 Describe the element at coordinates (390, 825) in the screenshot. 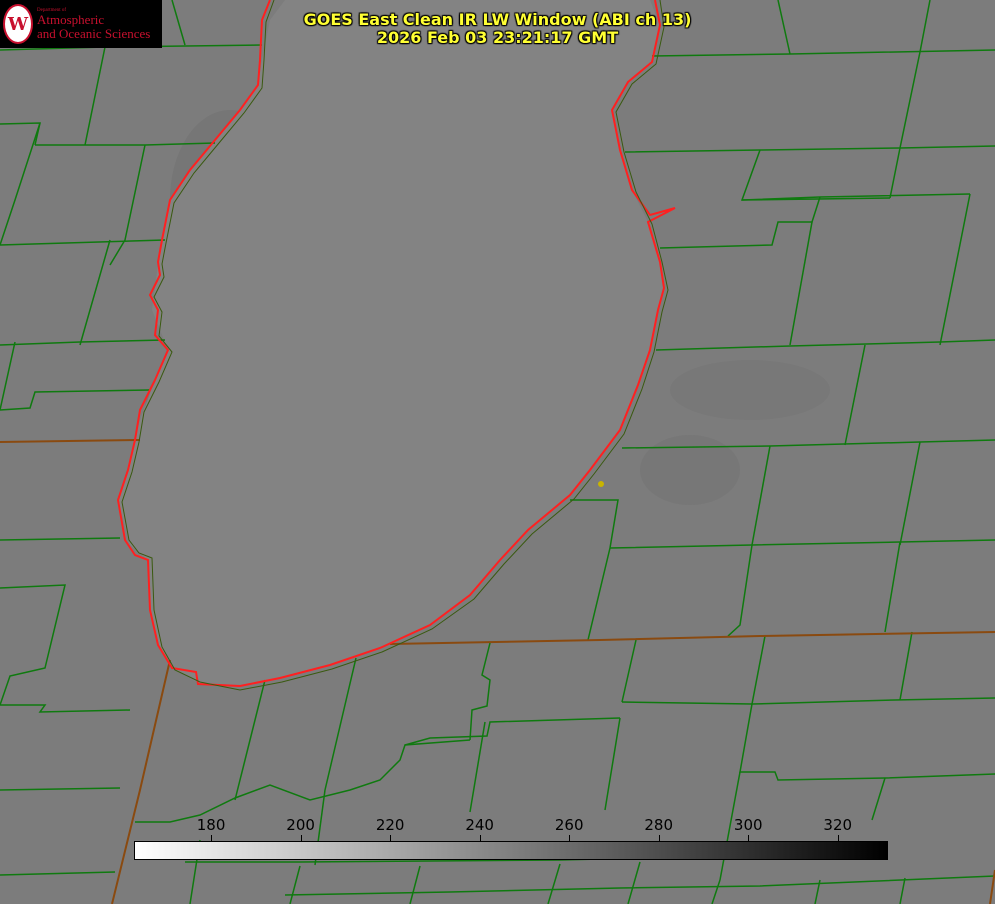

I see `colorbar-tick-label: 220` at that location.